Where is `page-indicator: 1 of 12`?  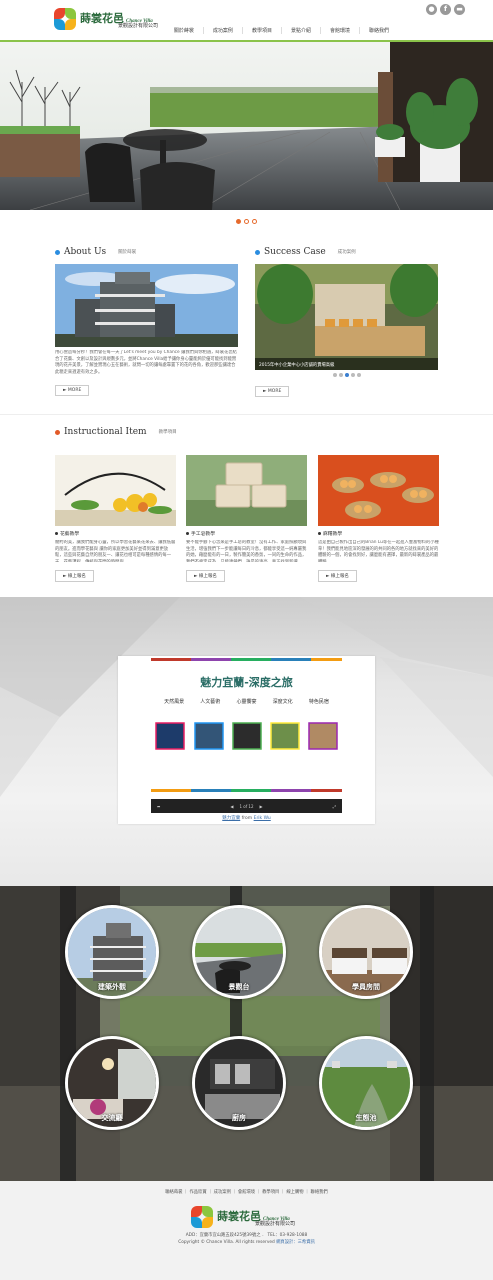
page-indicator: 1 of 12 is located at coordinates (246, 806).